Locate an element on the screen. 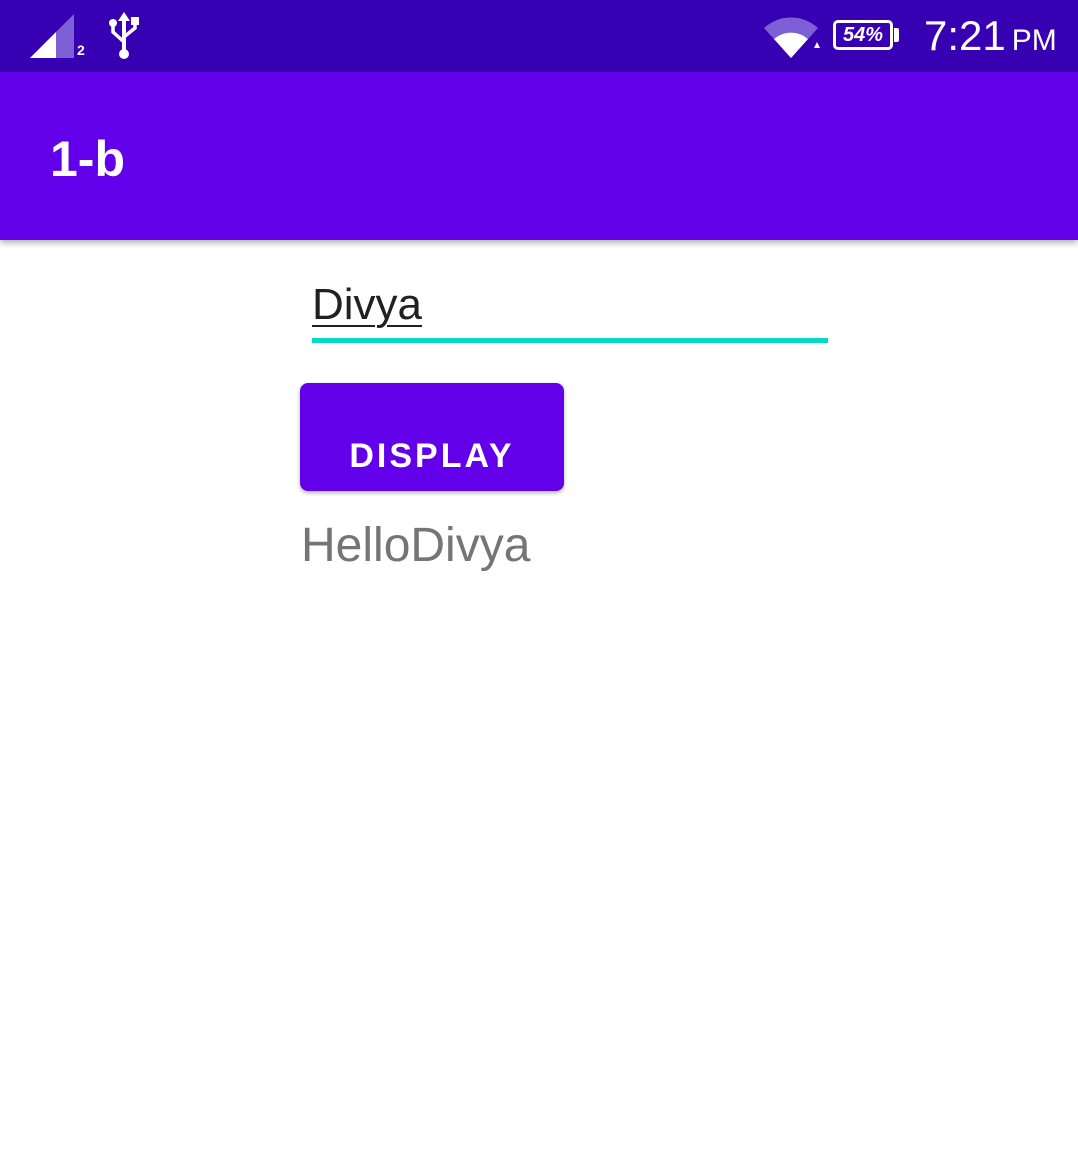 The image size is (1078, 1152). battery-tip is located at coordinates (896, 35).